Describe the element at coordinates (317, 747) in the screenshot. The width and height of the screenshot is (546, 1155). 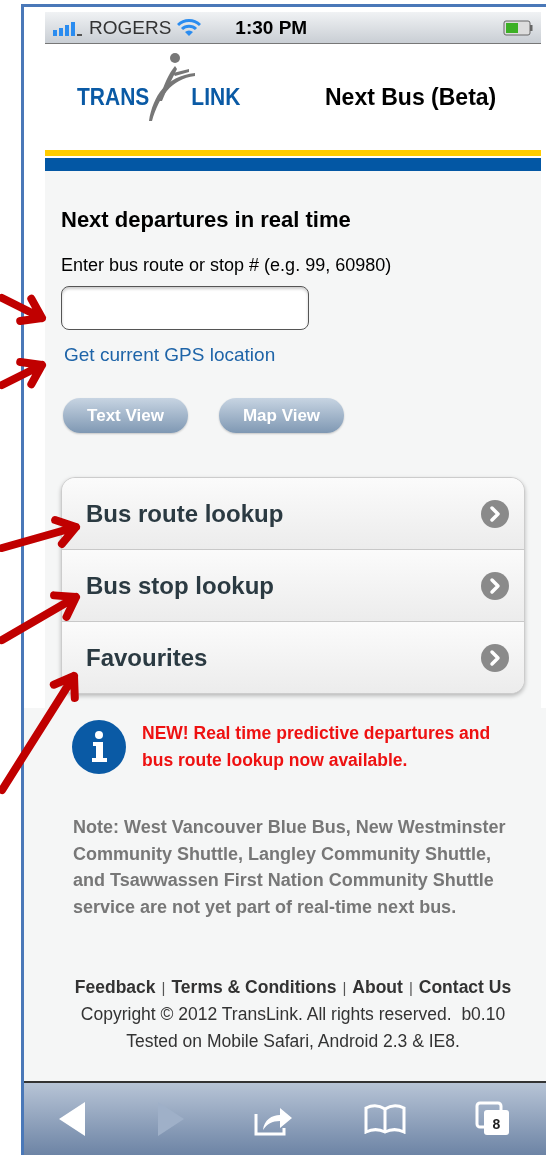
I see `notice-text: NEW! Real time predictive departures and bus route lookup now available.` at that location.